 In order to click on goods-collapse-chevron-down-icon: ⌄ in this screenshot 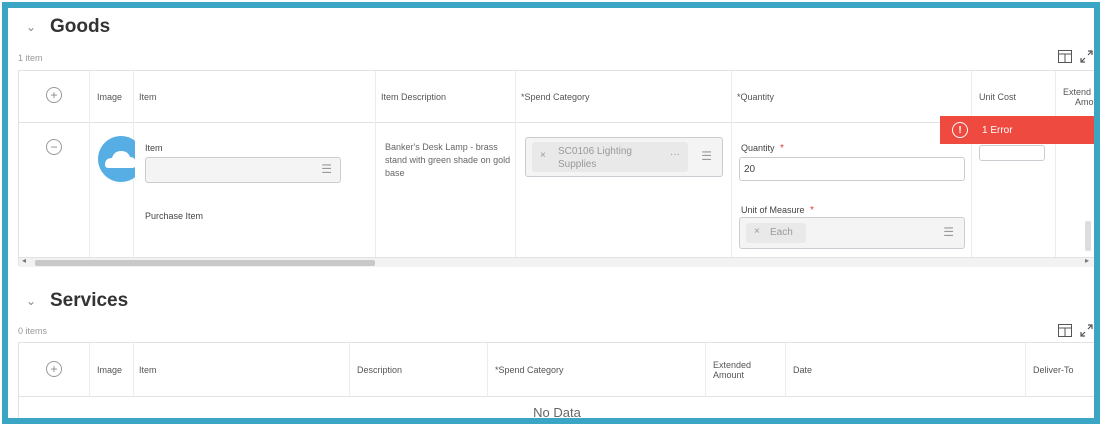, I will do `click(31, 27)`.